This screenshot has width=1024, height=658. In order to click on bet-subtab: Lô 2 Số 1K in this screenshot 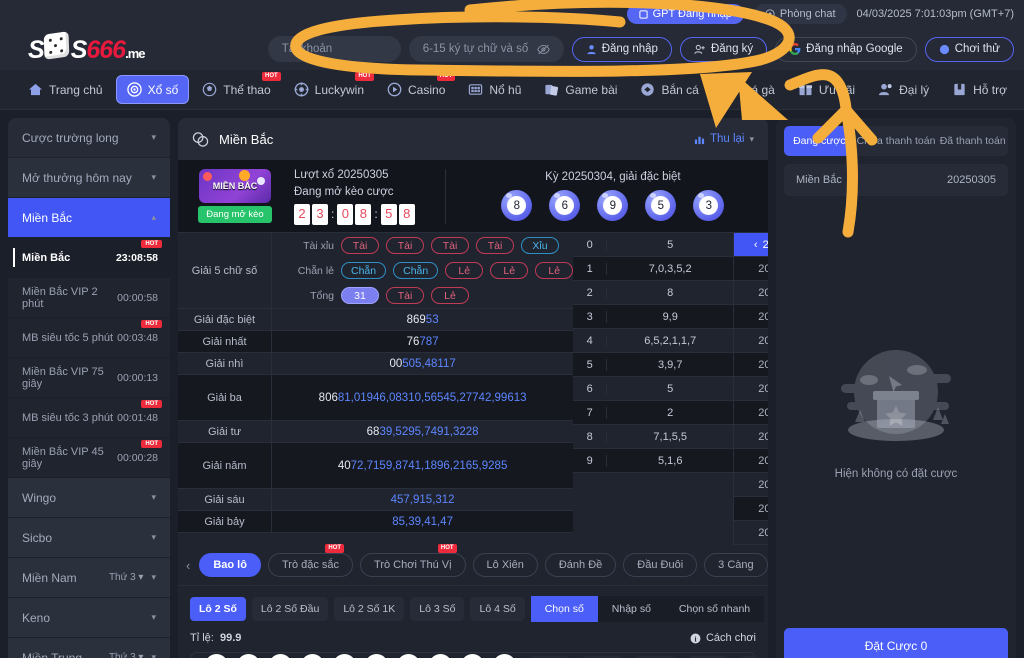, I will do `click(369, 609)`.